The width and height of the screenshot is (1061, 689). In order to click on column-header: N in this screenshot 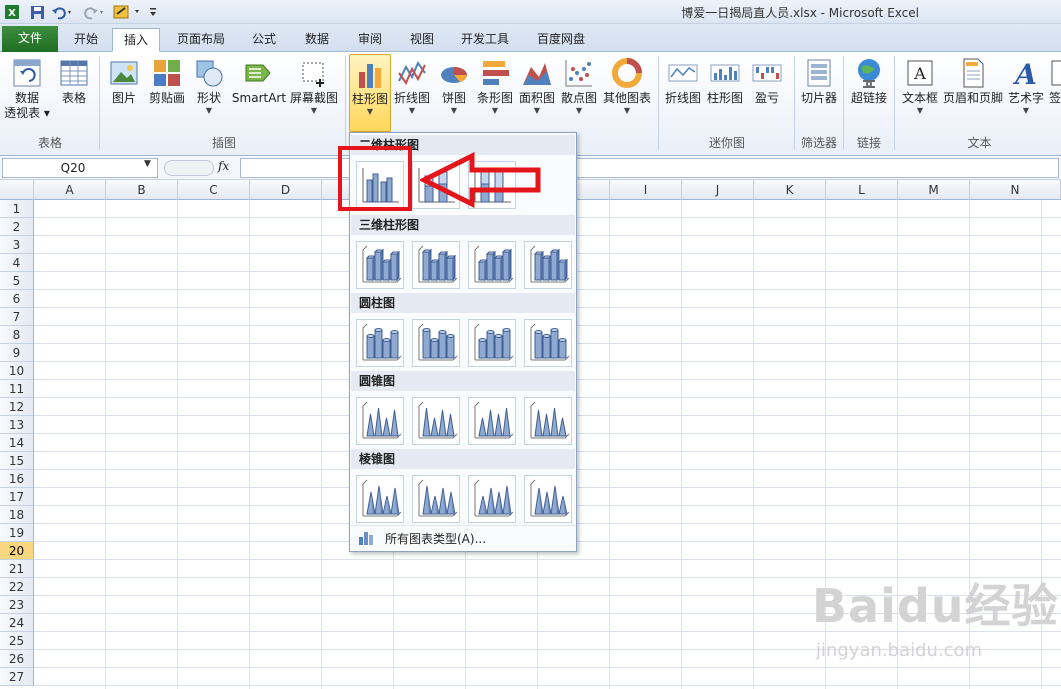, I will do `click(1015, 190)`.